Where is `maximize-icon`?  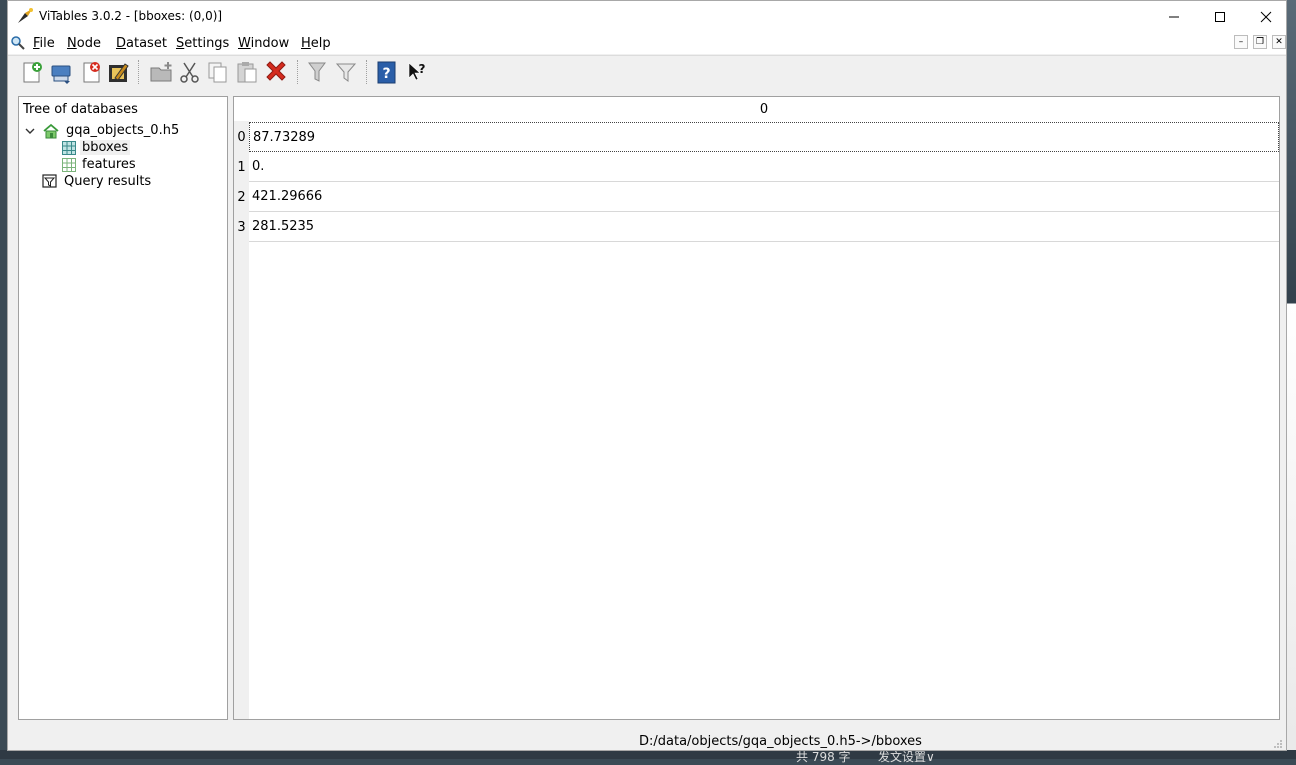 maximize-icon is located at coordinates (1220, 16).